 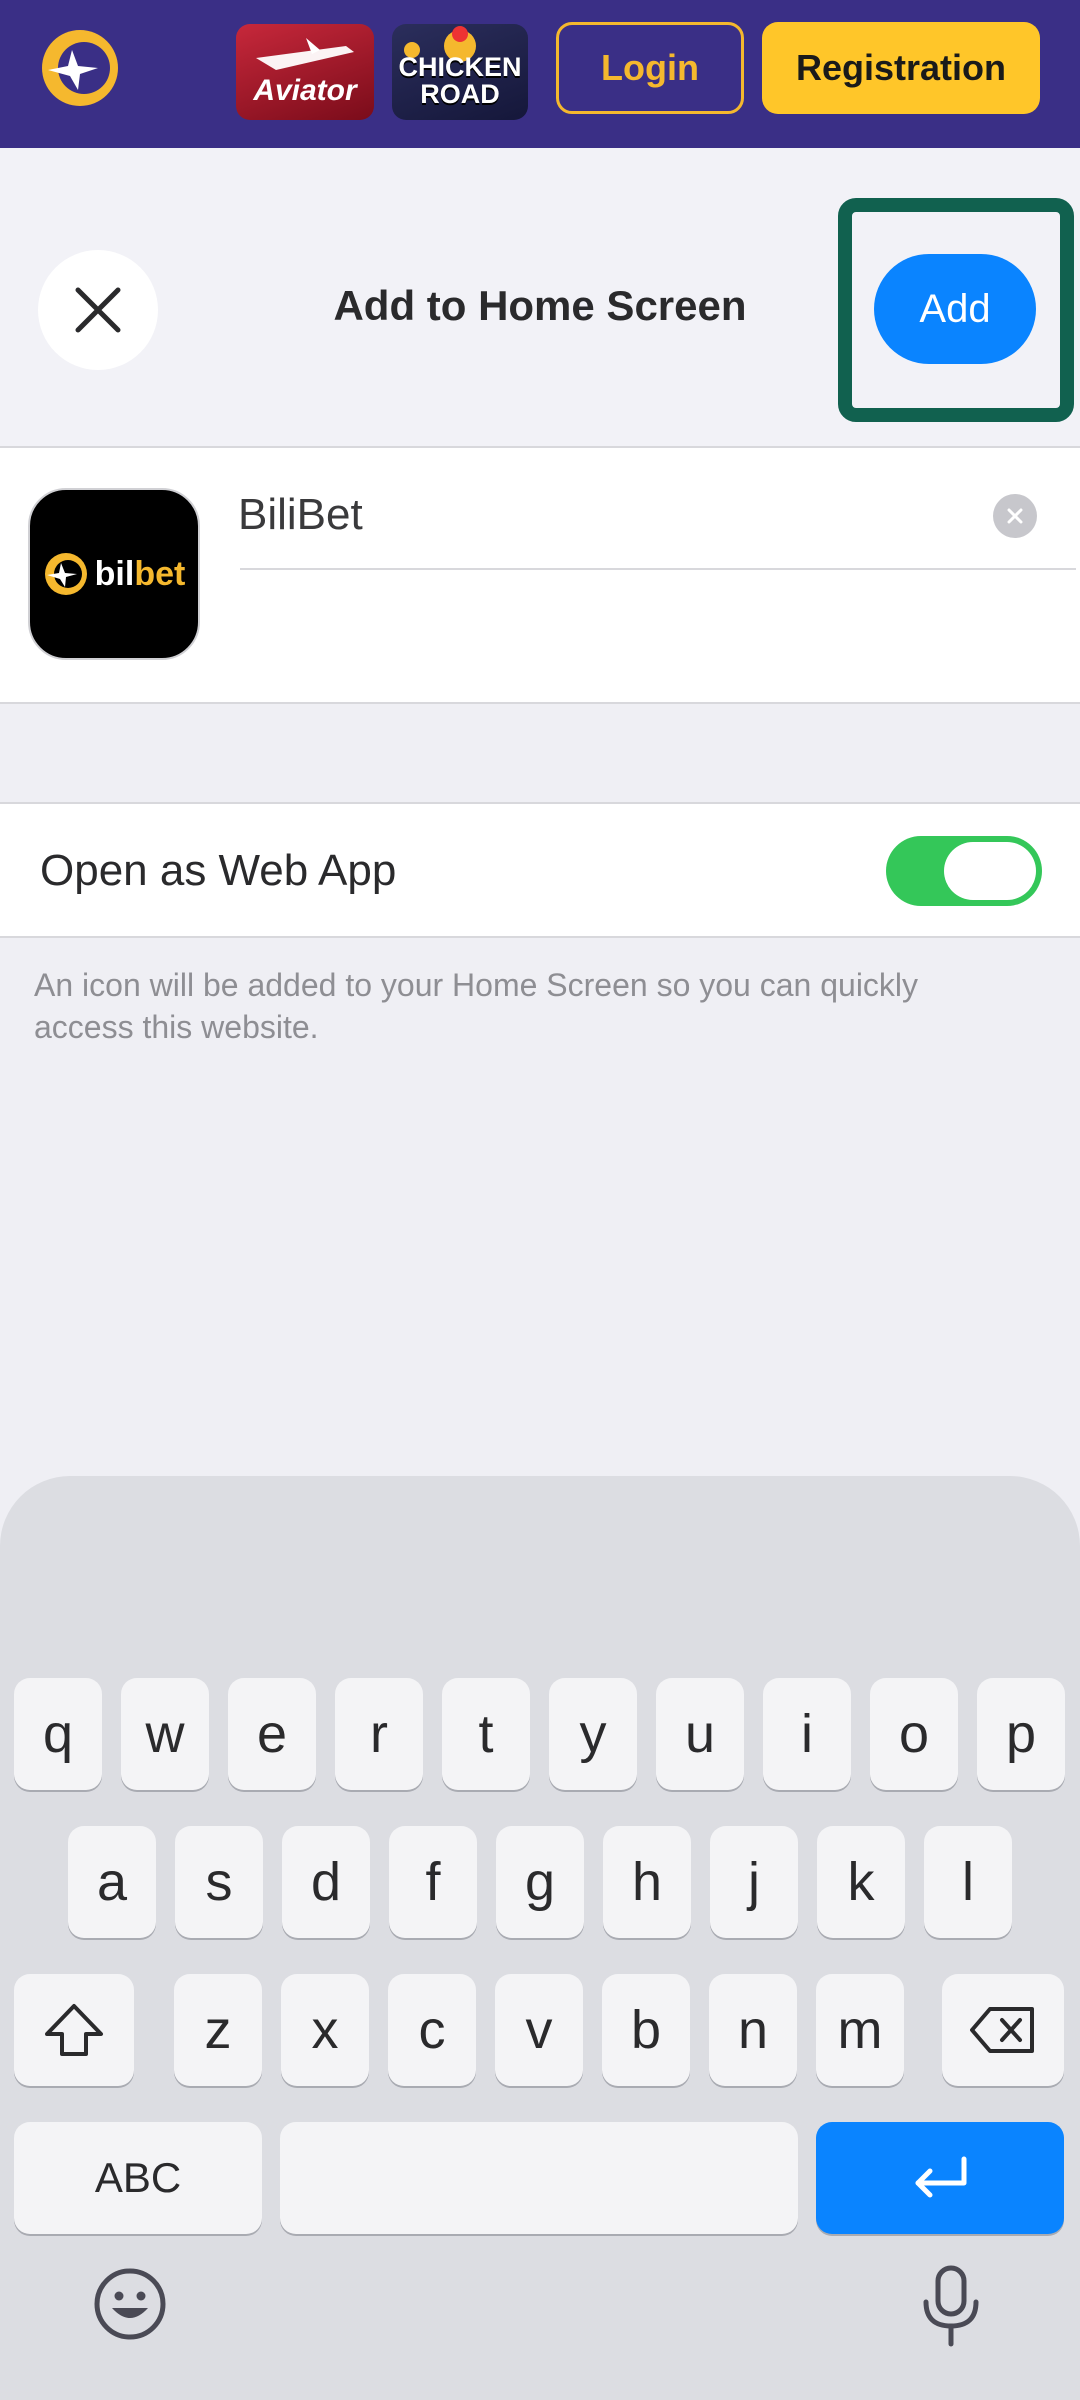 What do you see at coordinates (460, 67) in the screenshot?
I see `chicken-label: CHICKEN` at bounding box center [460, 67].